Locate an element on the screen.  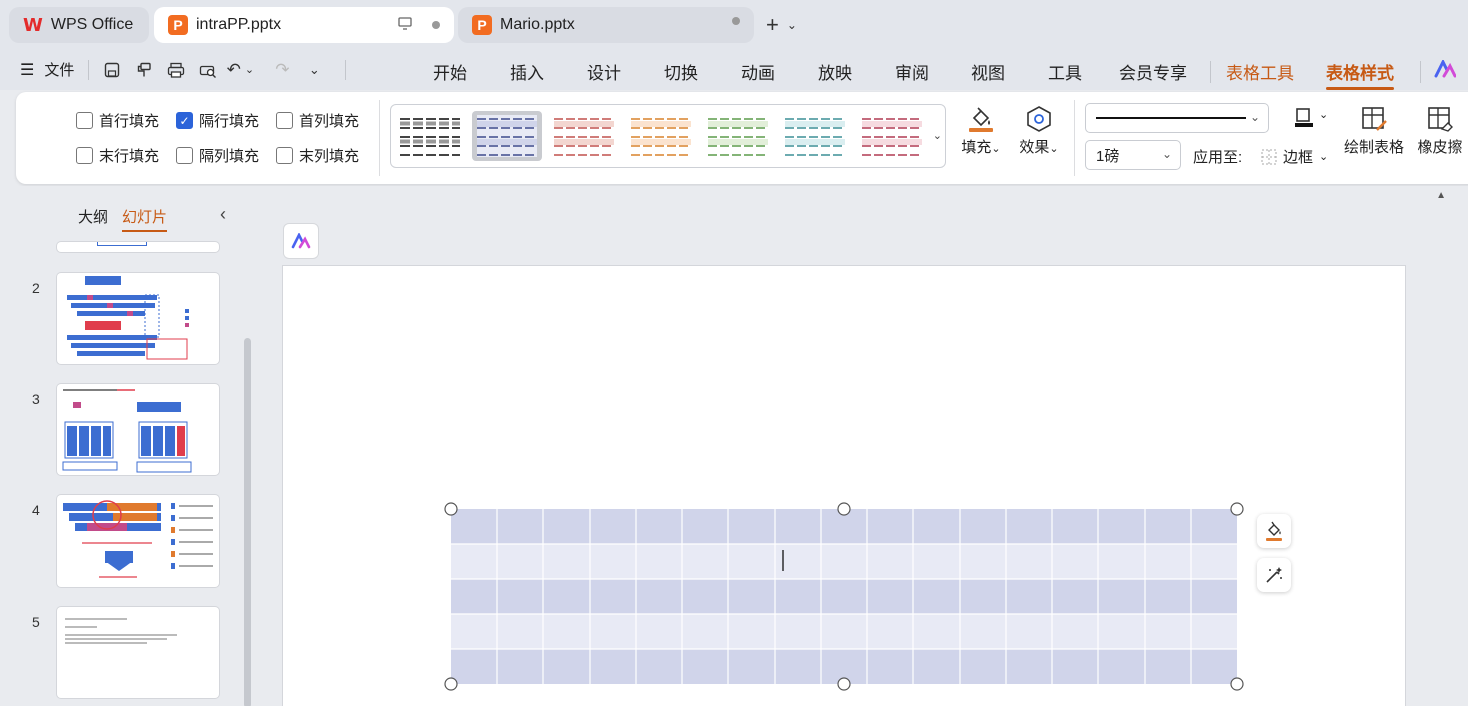
apply-to-label: 应用至: is located at coordinates (1218, 157).